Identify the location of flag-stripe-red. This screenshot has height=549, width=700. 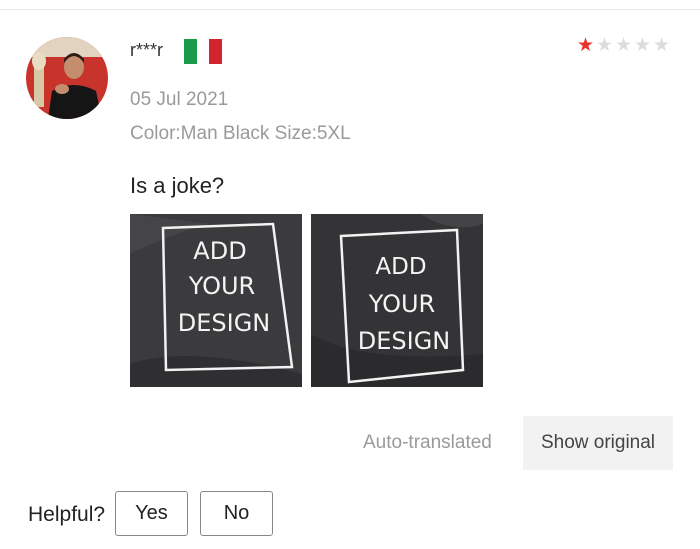
(216, 51).